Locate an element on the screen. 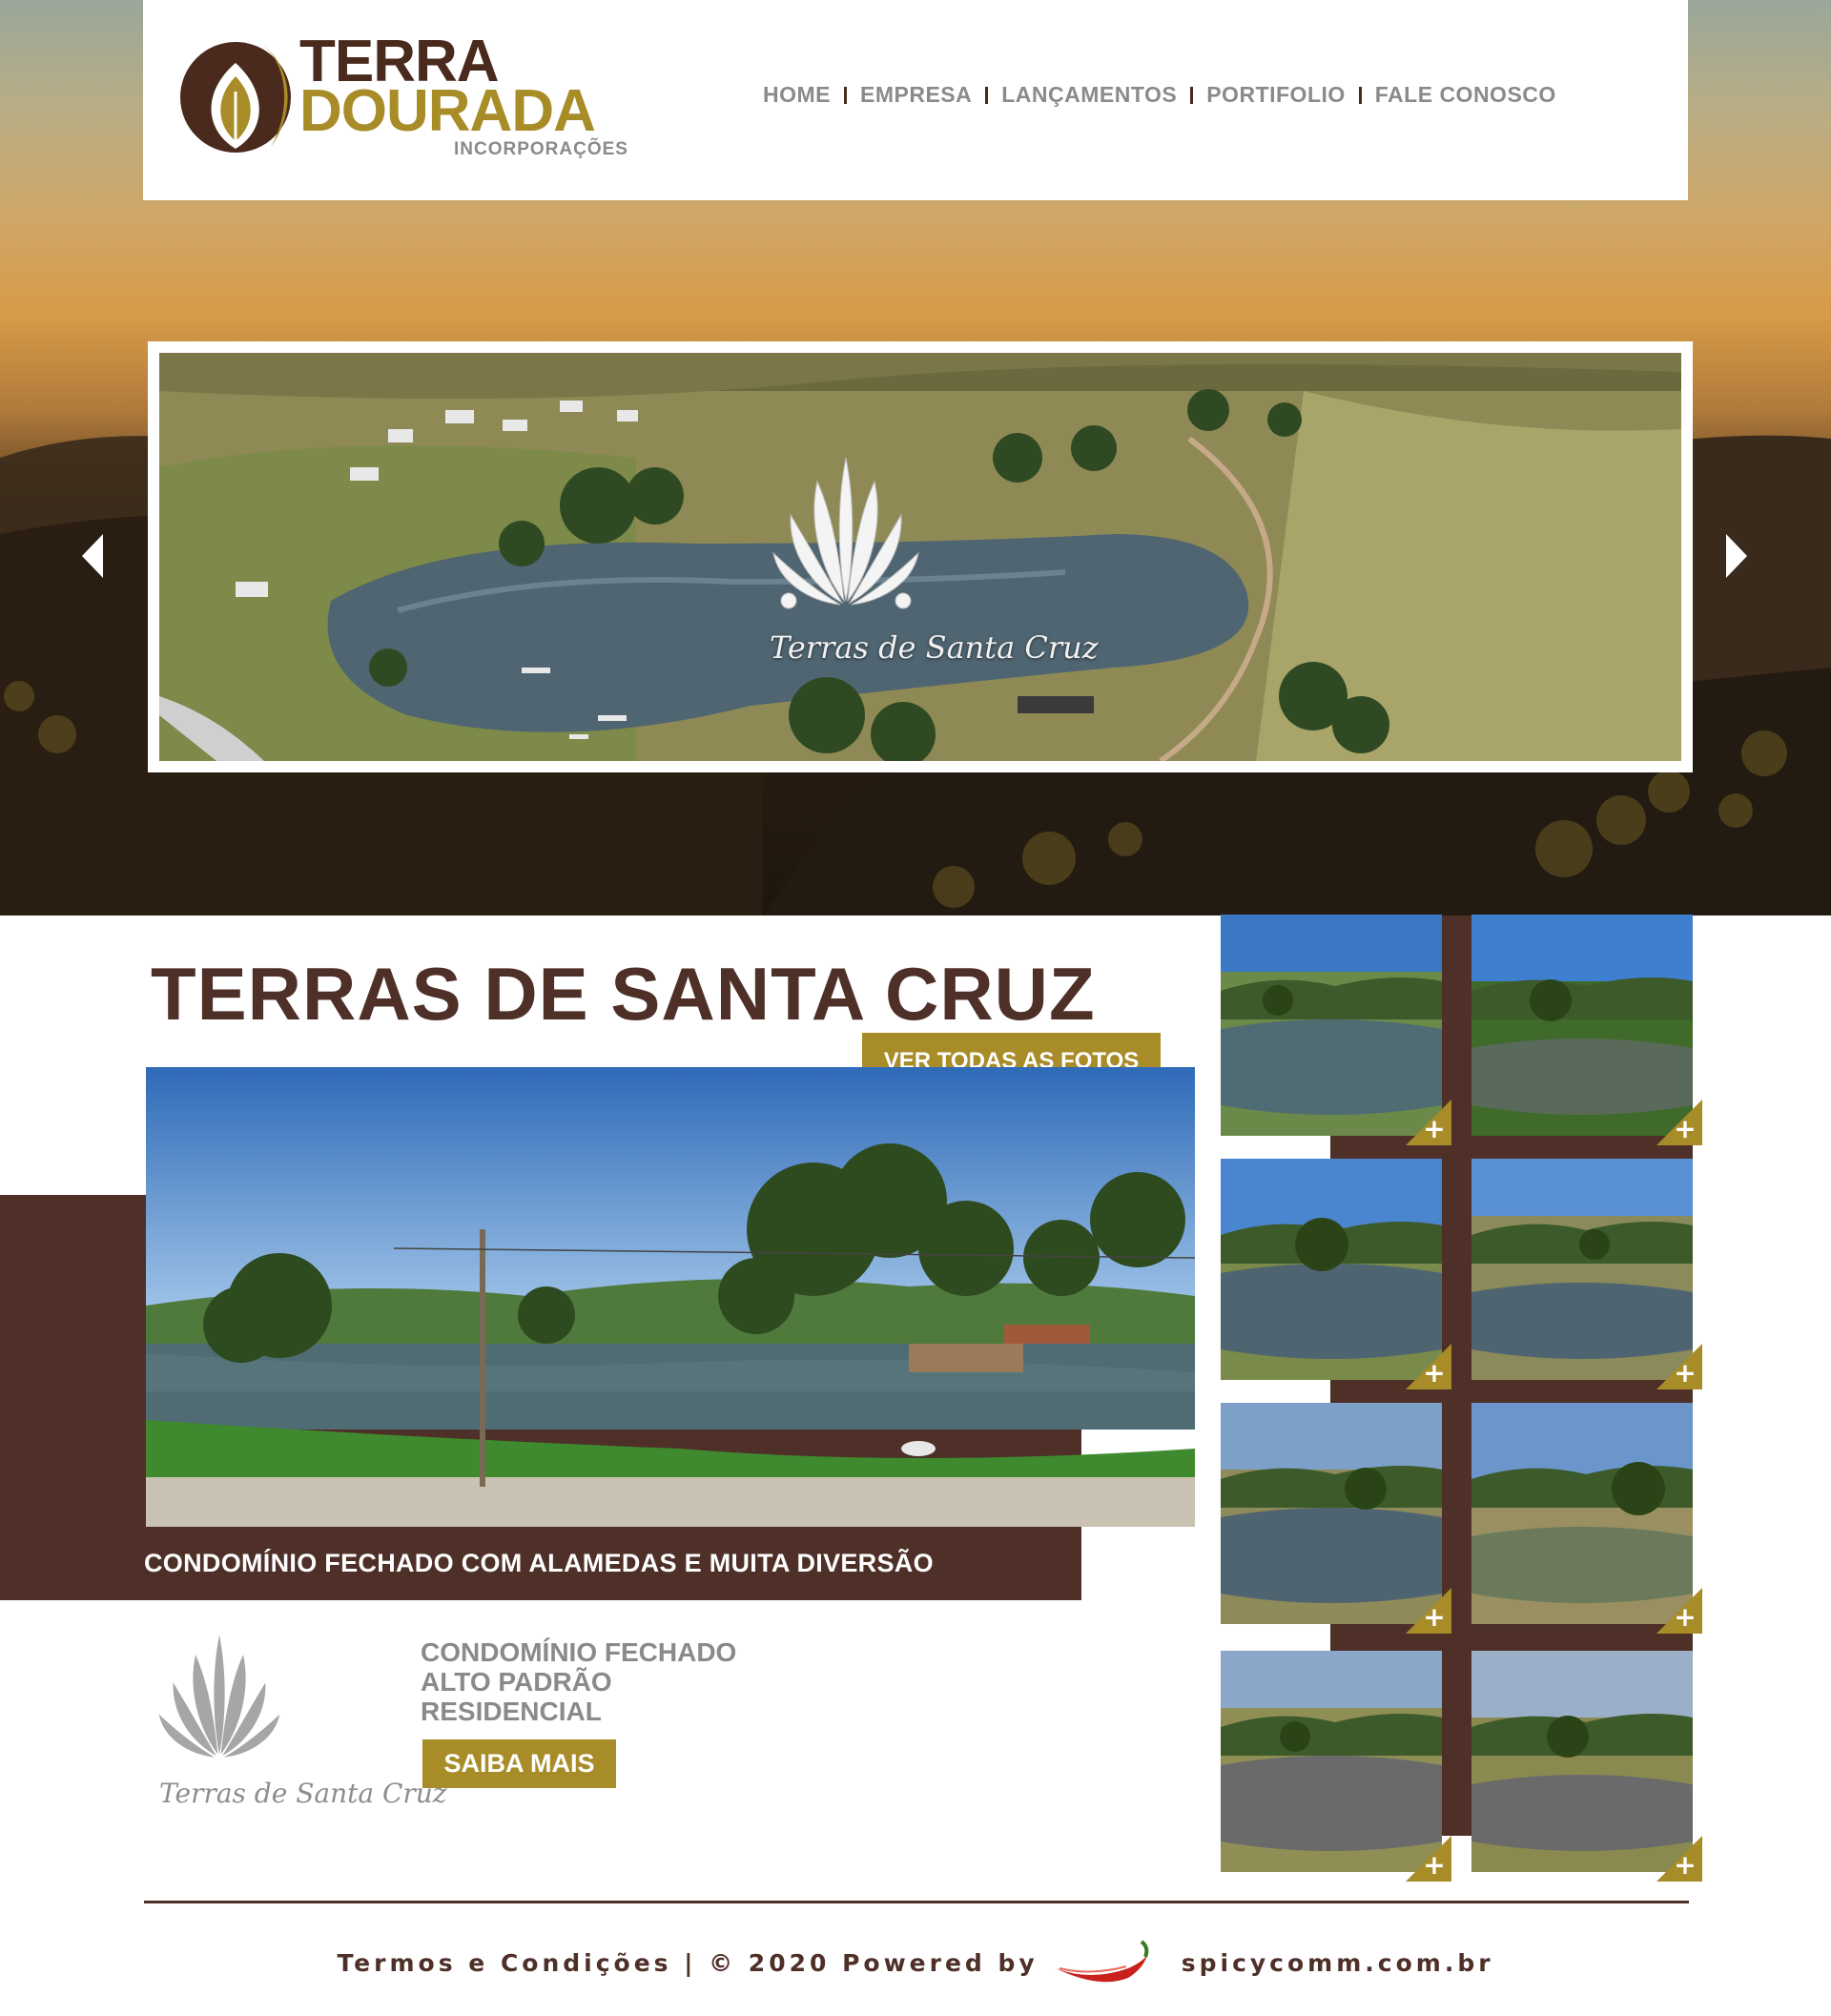 The height and width of the screenshot is (2016, 1831). brand-tagline: INCORPORAÇÕES is located at coordinates (541, 149).